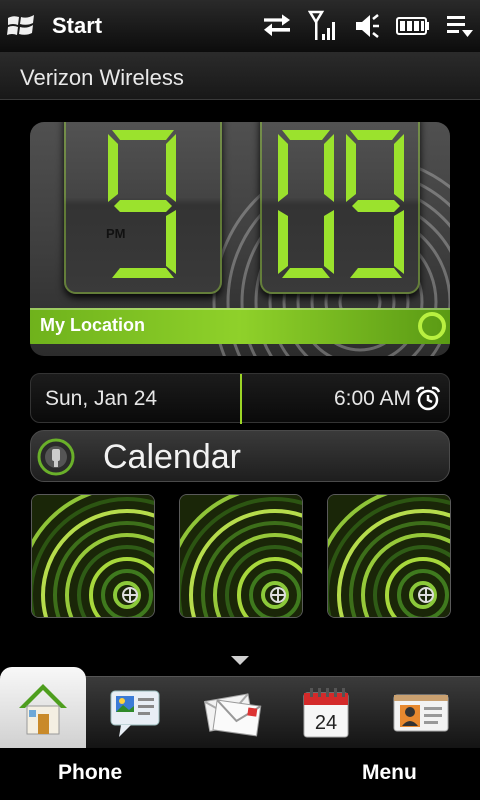  I want to click on alarm-clock-icon, so click(428, 399).